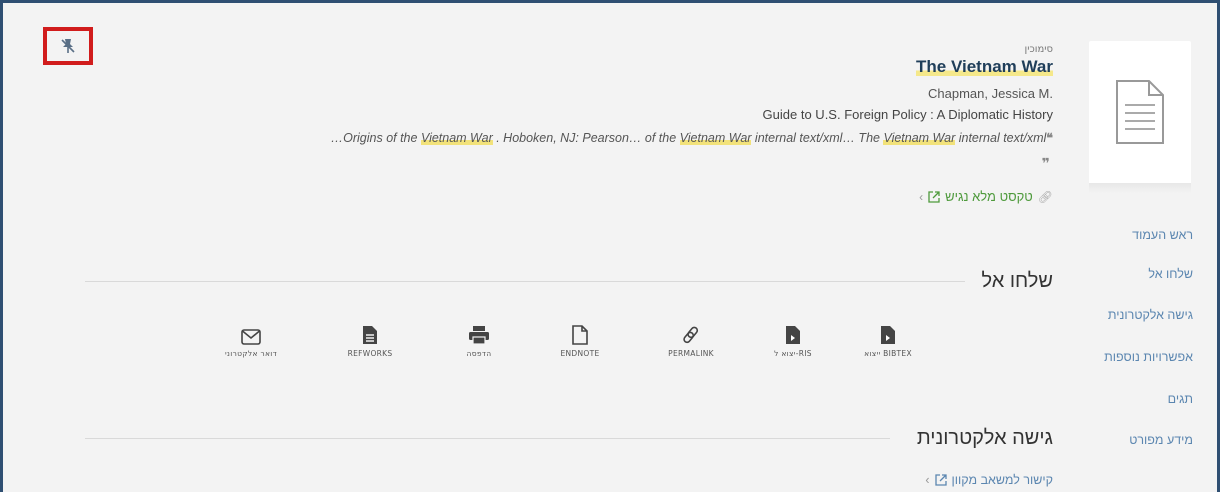 This screenshot has height=492, width=1220. I want to click on record-title-text: The Vietnam War, so click(984, 66).